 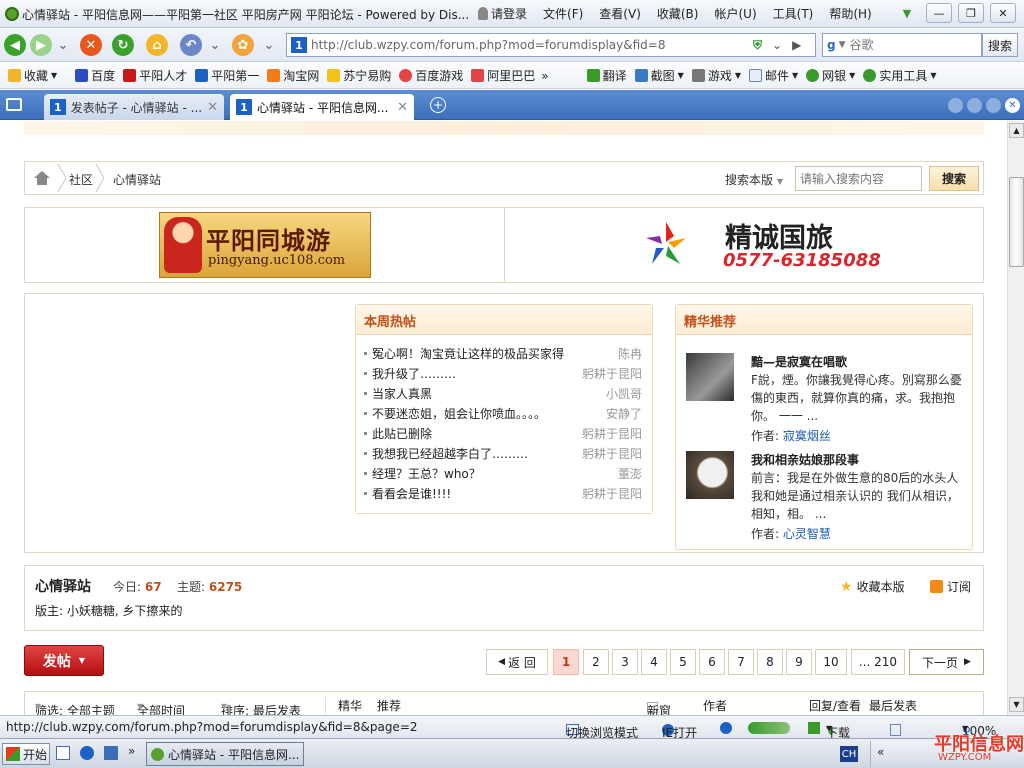 I want to click on url-input, so click(x=527, y=45).